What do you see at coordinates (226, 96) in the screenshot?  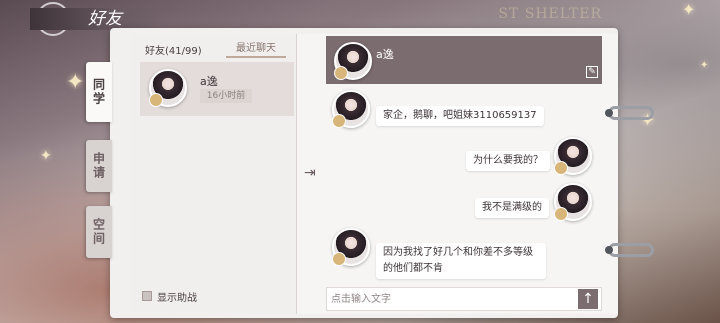 I see `friend-last-seen: 16小时前` at bounding box center [226, 96].